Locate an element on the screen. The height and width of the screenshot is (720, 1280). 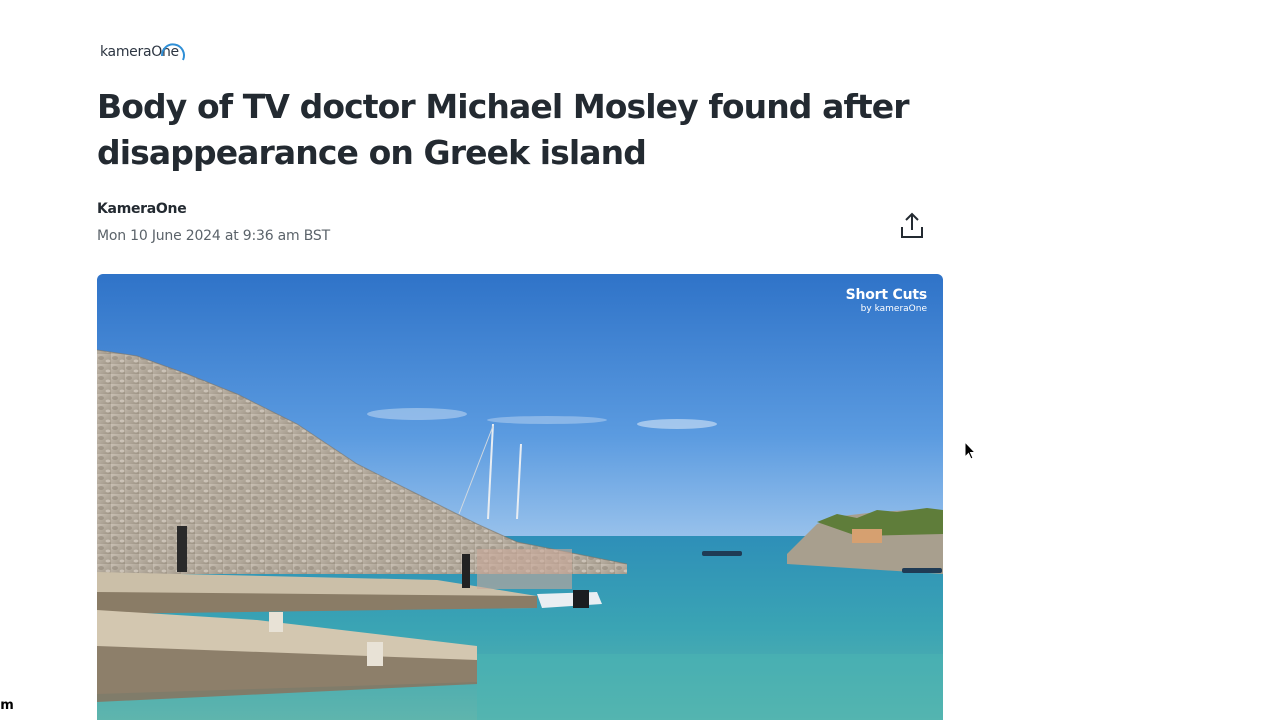
watermark-subtitle: by kameraOne is located at coordinates (893, 309).